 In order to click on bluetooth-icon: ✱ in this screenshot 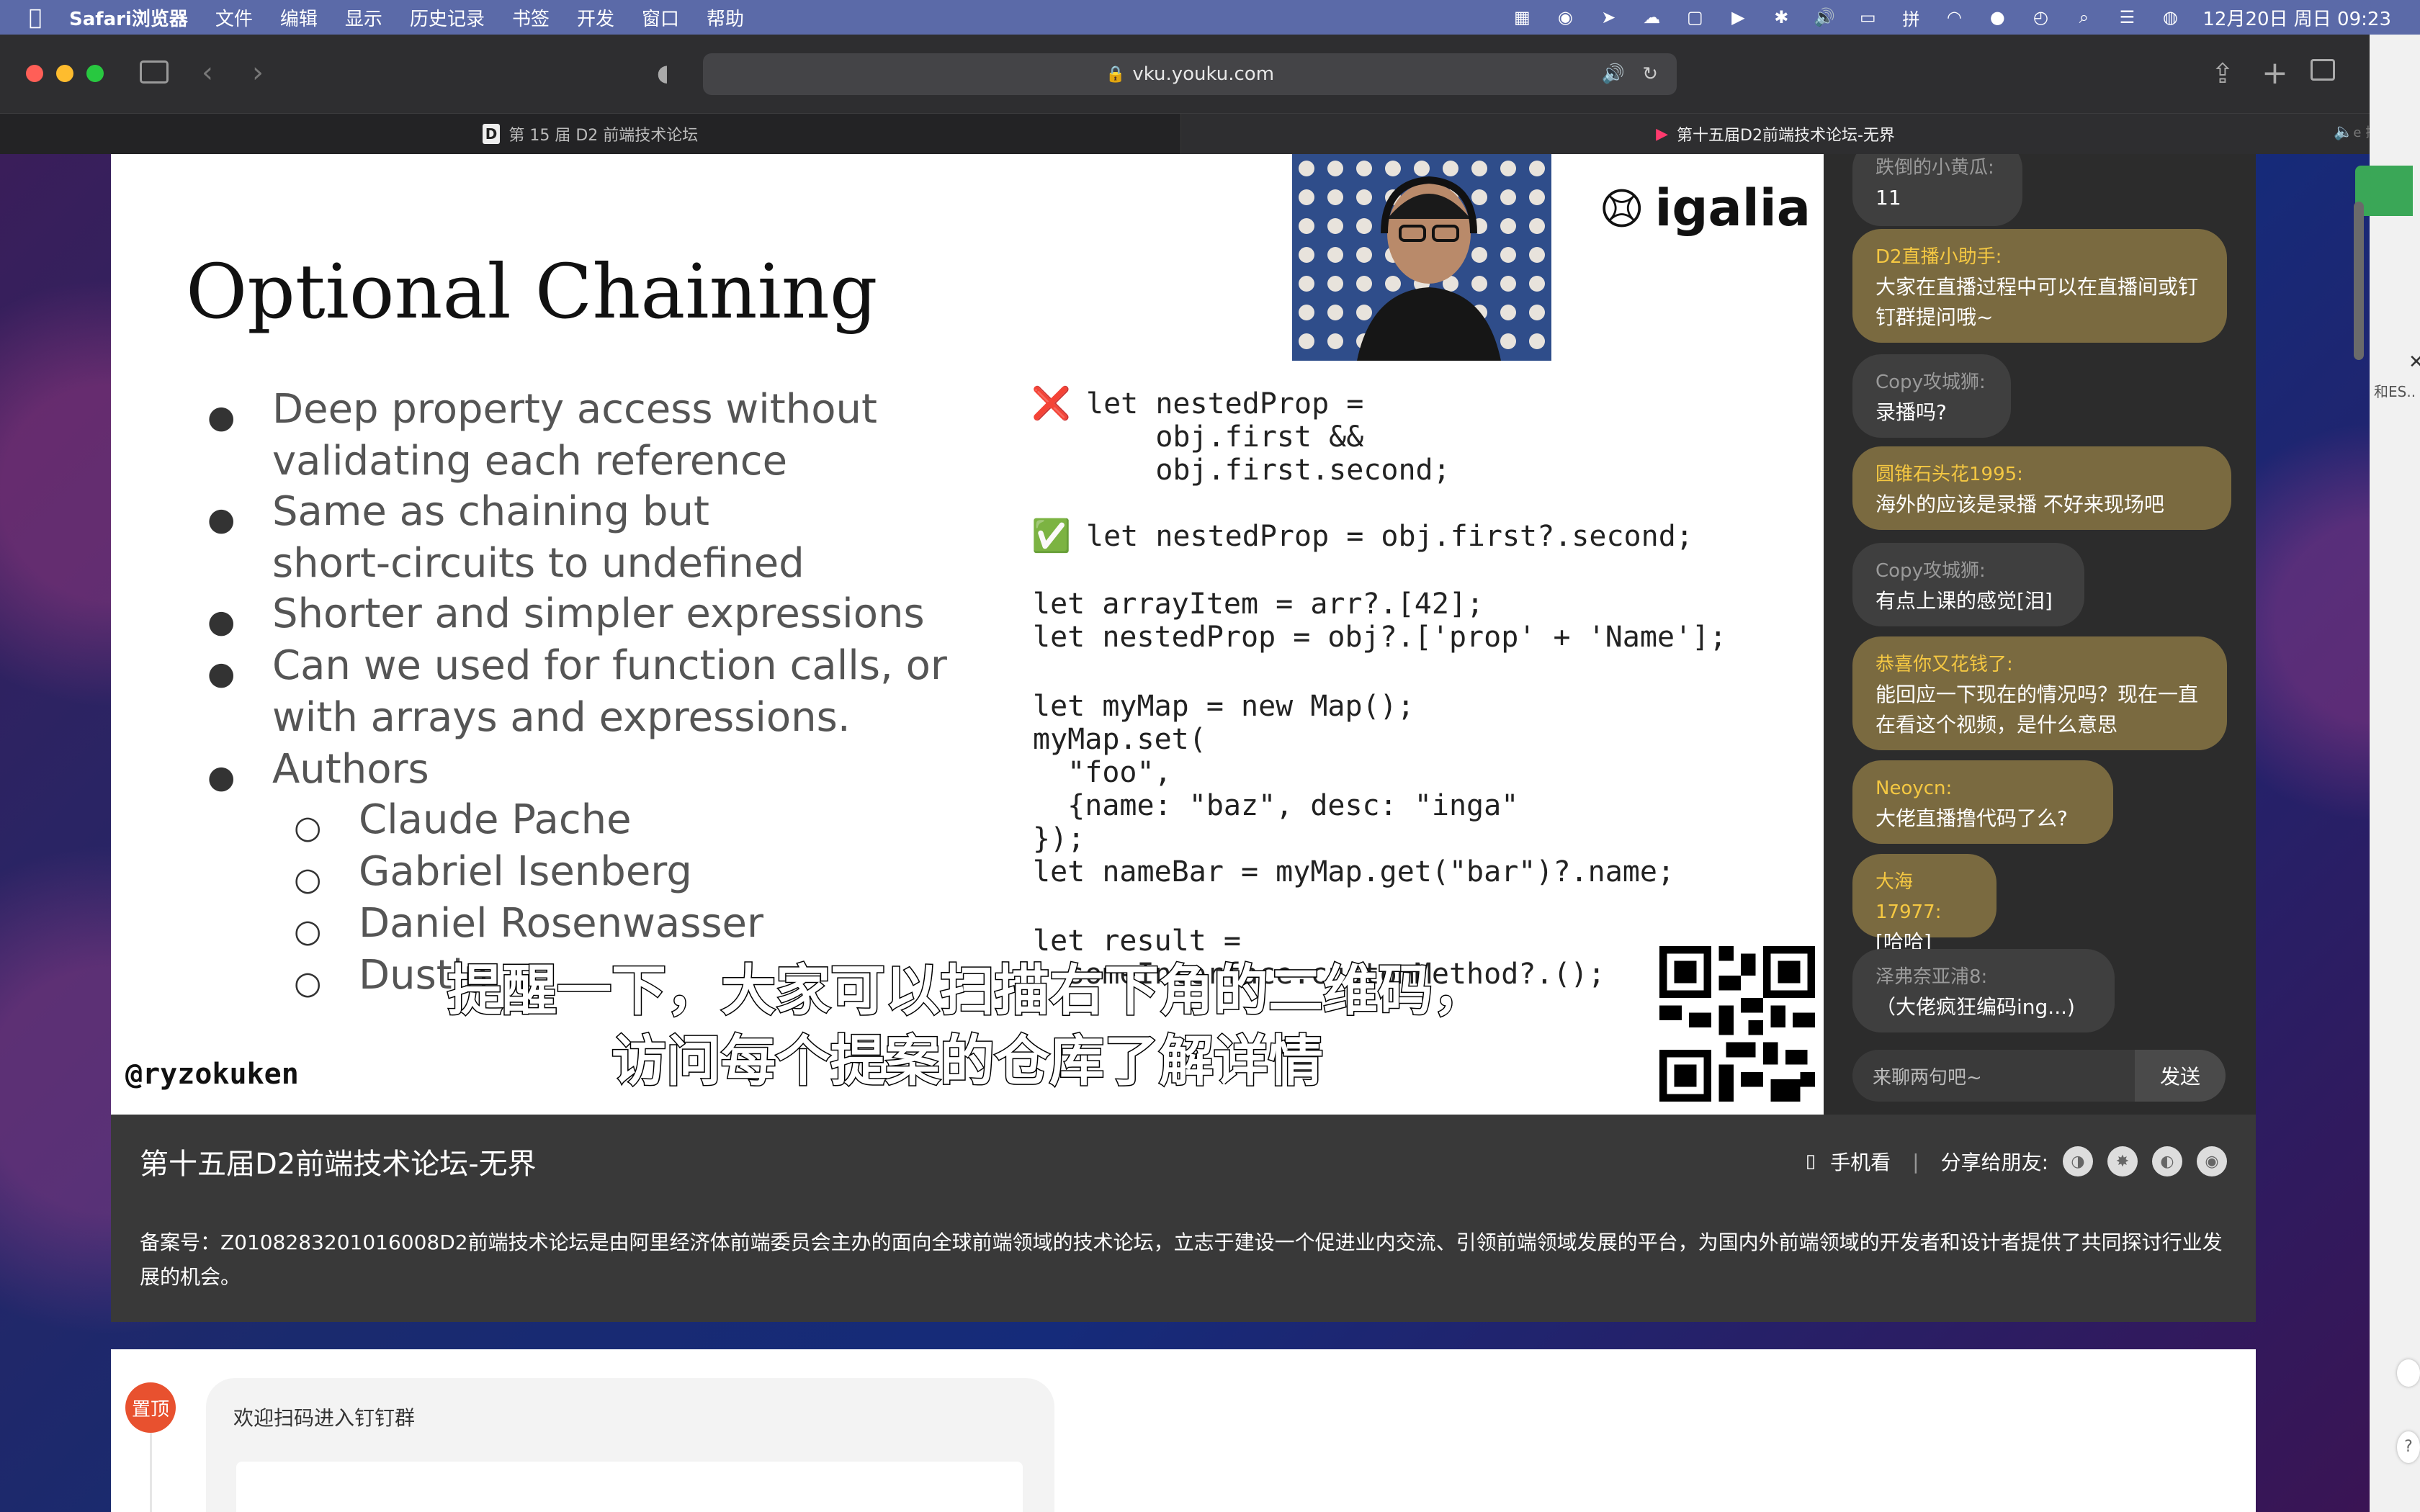, I will do `click(1781, 17)`.